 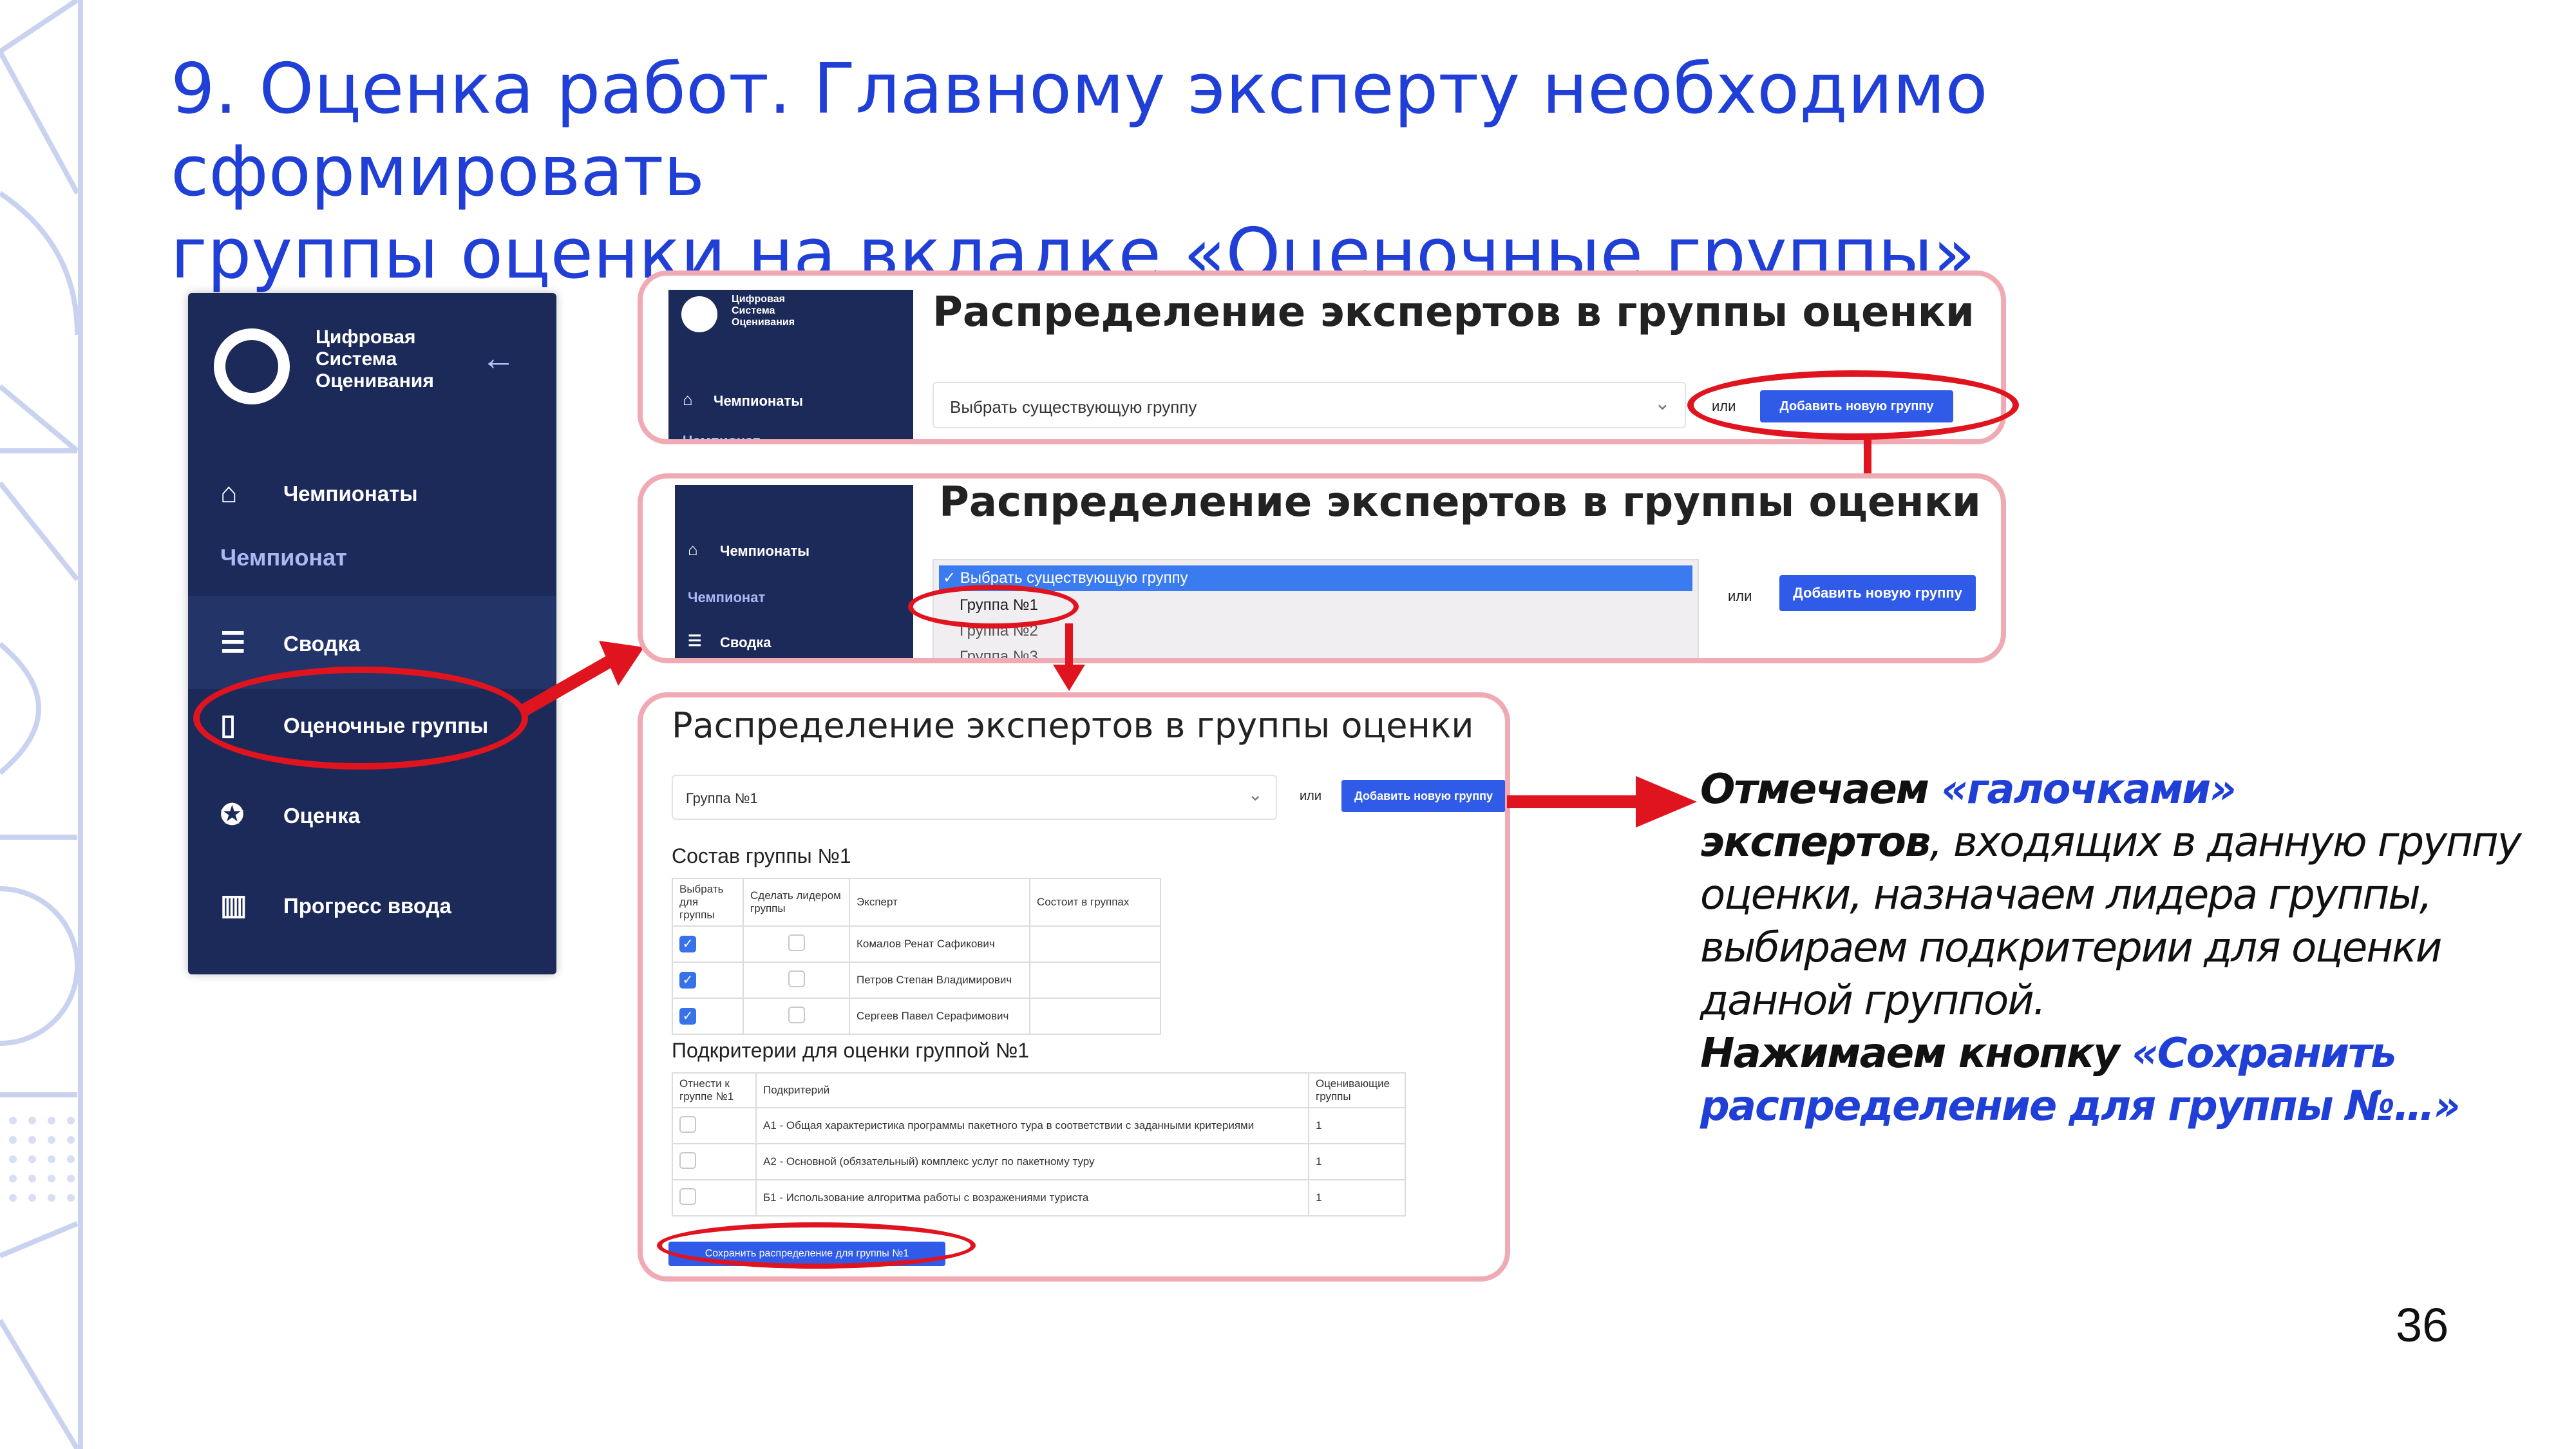 What do you see at coordinates (1357, 1090) in the screenshot?
I see `column-header: Оценивающие группы` at bounding box center [1357, 1090].